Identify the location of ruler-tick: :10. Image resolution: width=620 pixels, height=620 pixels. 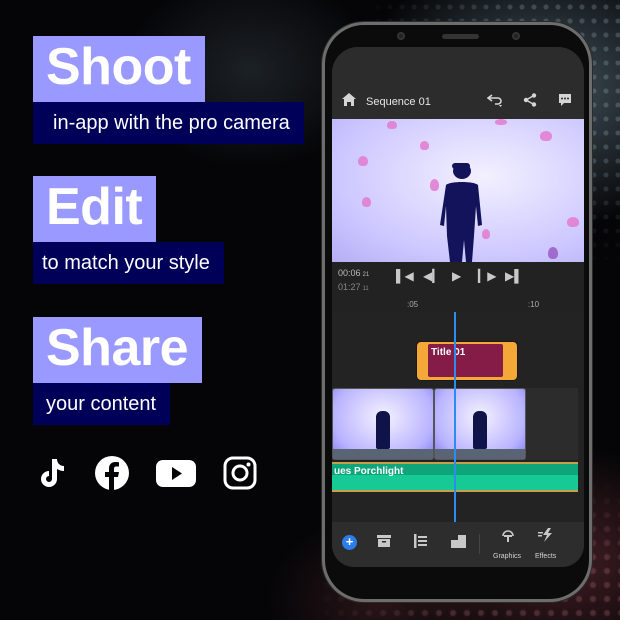
(534, 304).